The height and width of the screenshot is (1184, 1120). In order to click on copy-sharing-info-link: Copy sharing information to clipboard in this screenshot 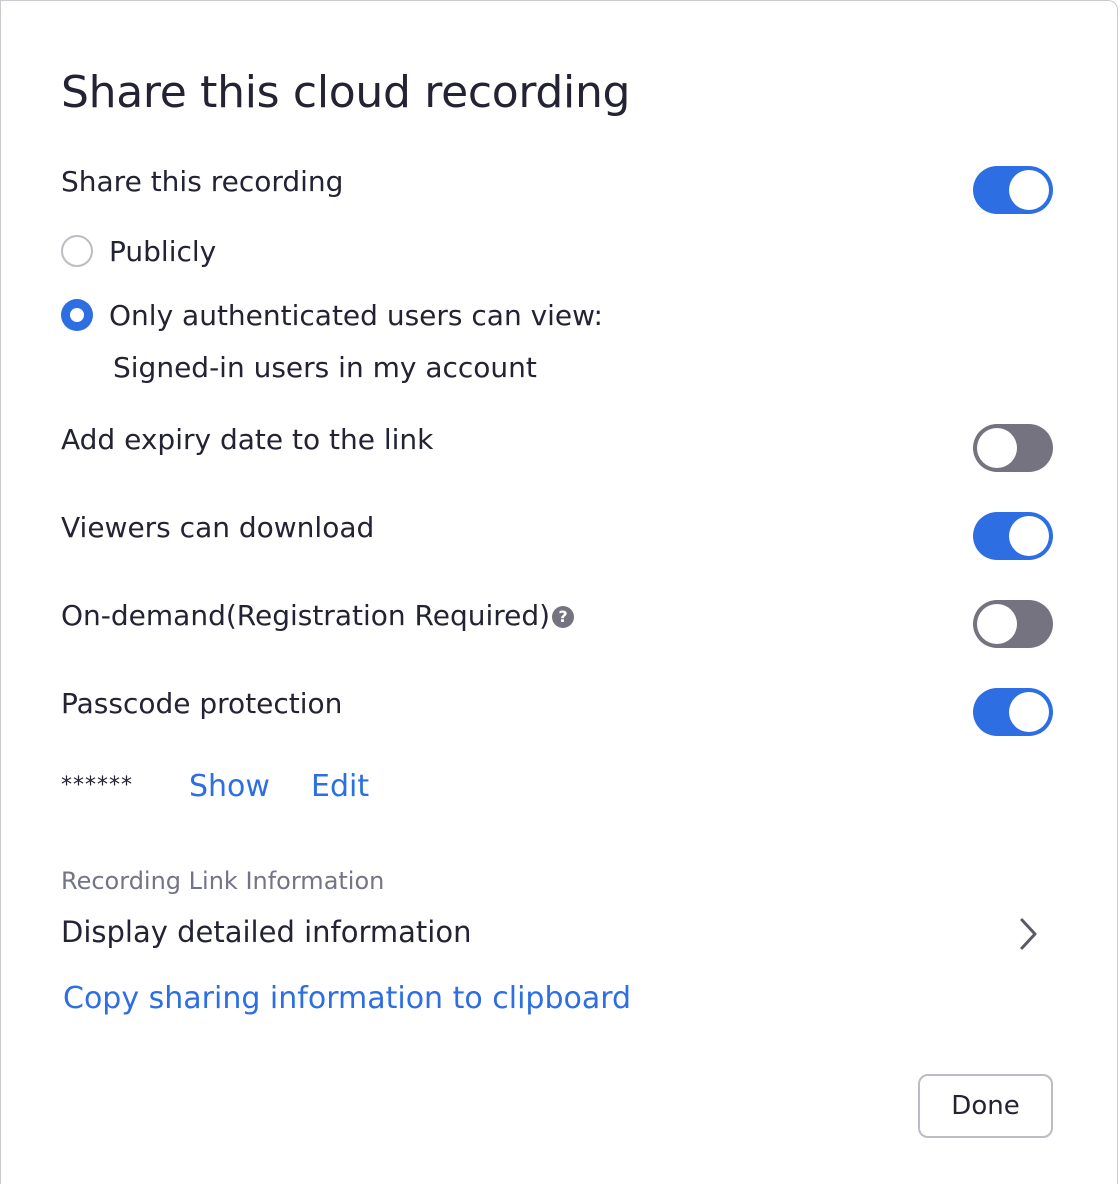, I will do `click(347, 998)`.